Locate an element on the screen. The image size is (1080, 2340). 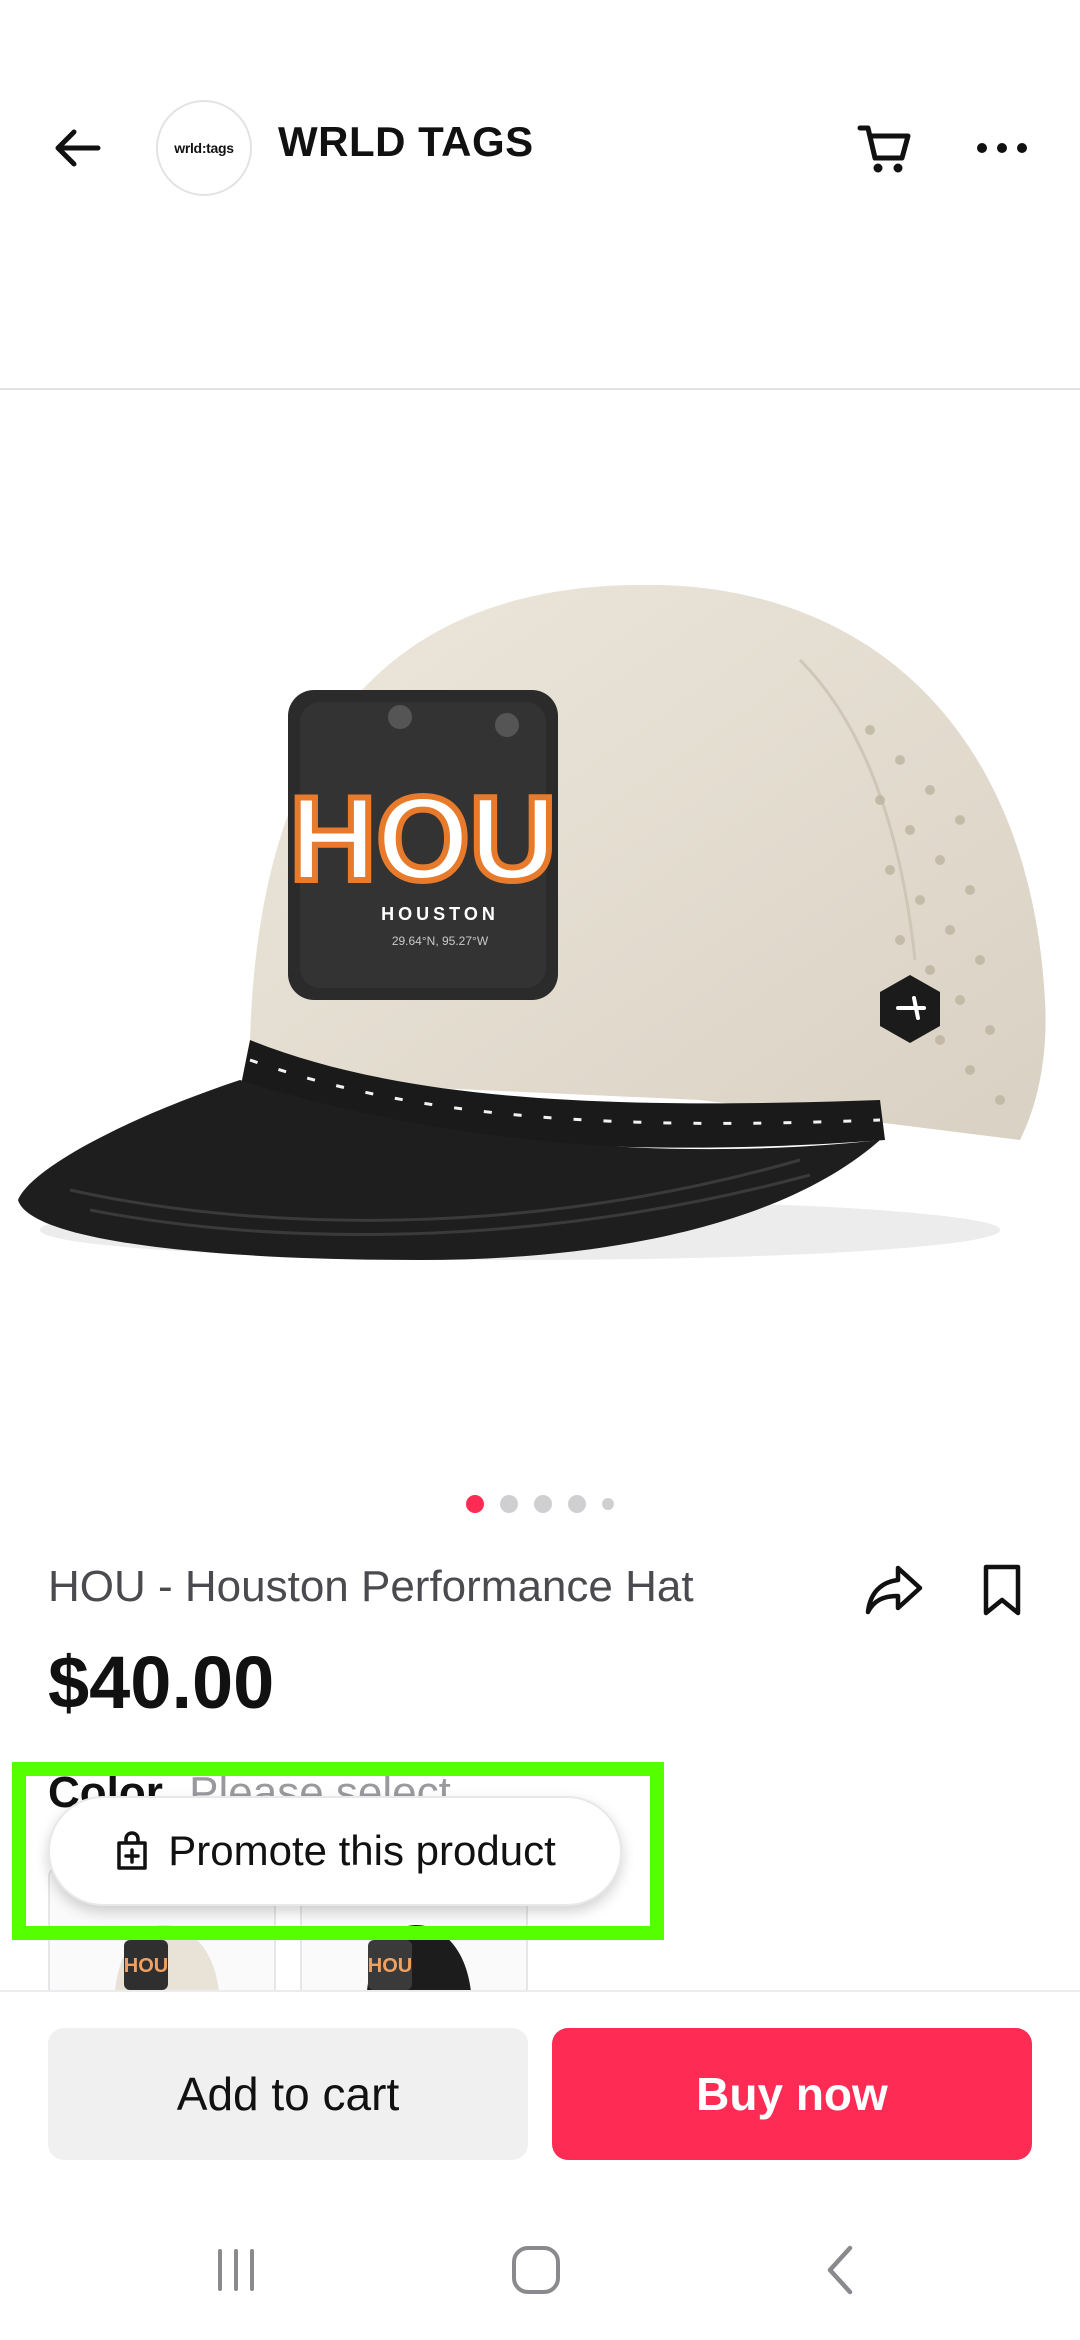
header-divider is located at coordinates (540, 389).